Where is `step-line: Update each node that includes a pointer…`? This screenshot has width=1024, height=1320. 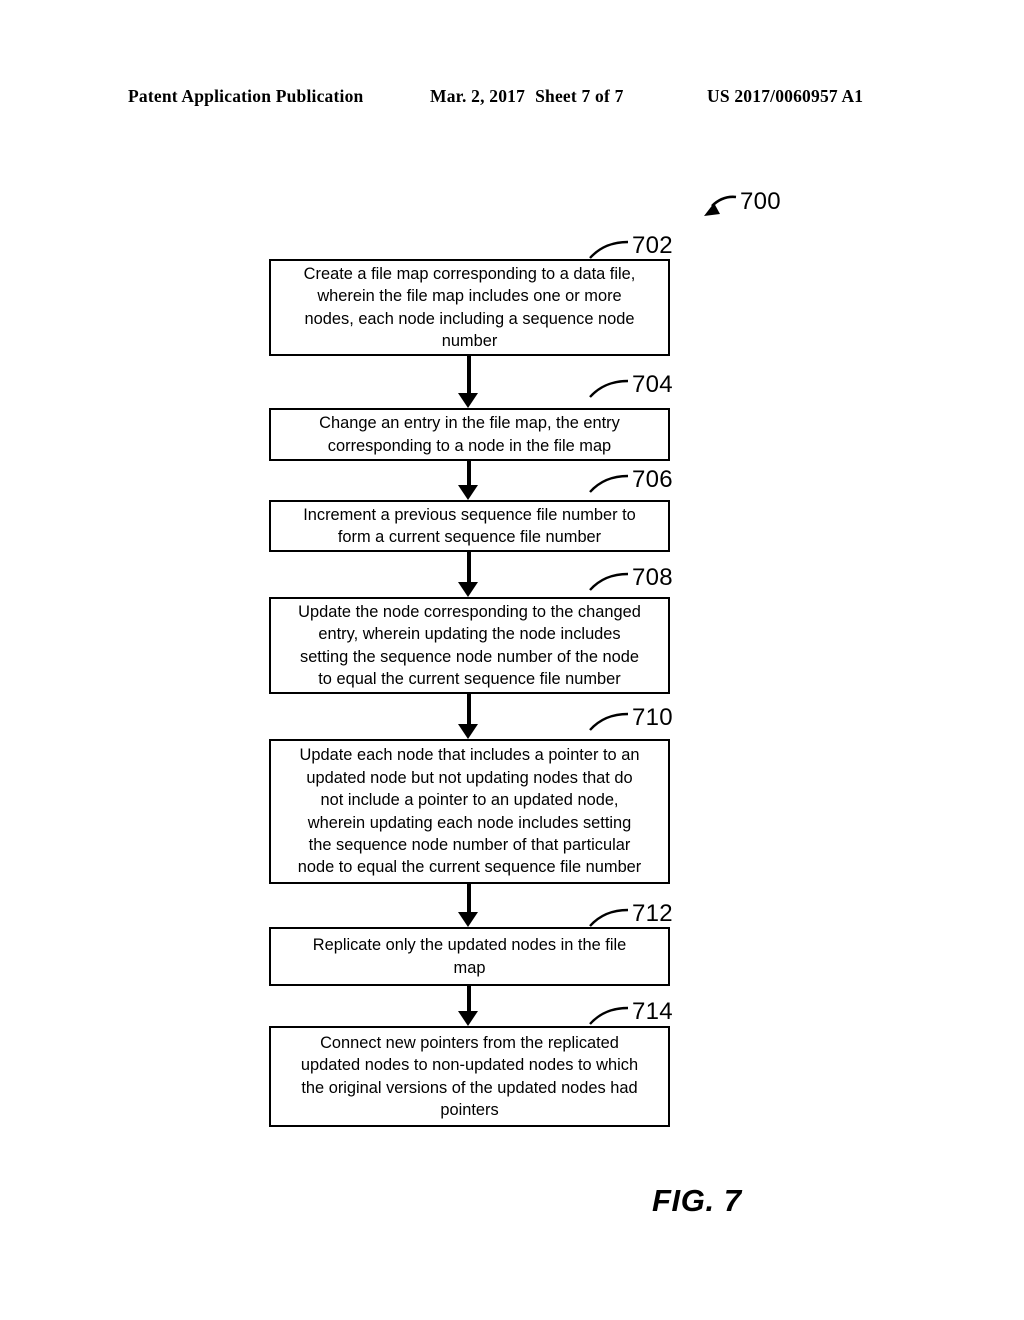
step-line: Update each node that includes a pointer… is located at coordinates (469, 755).